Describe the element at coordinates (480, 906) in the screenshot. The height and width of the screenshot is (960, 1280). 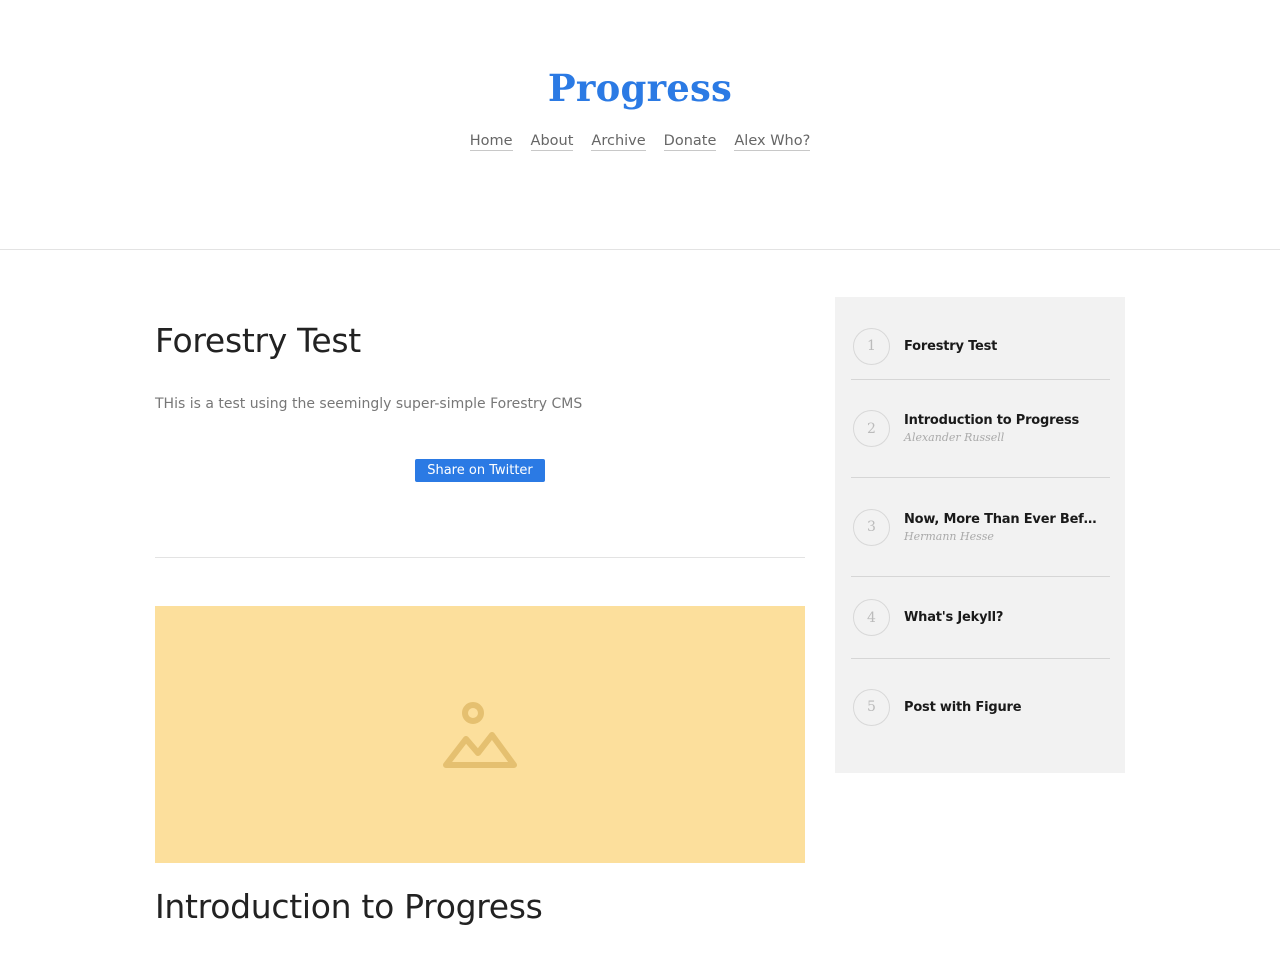
I see `next-post-title: Introduction to Progress` at that location.